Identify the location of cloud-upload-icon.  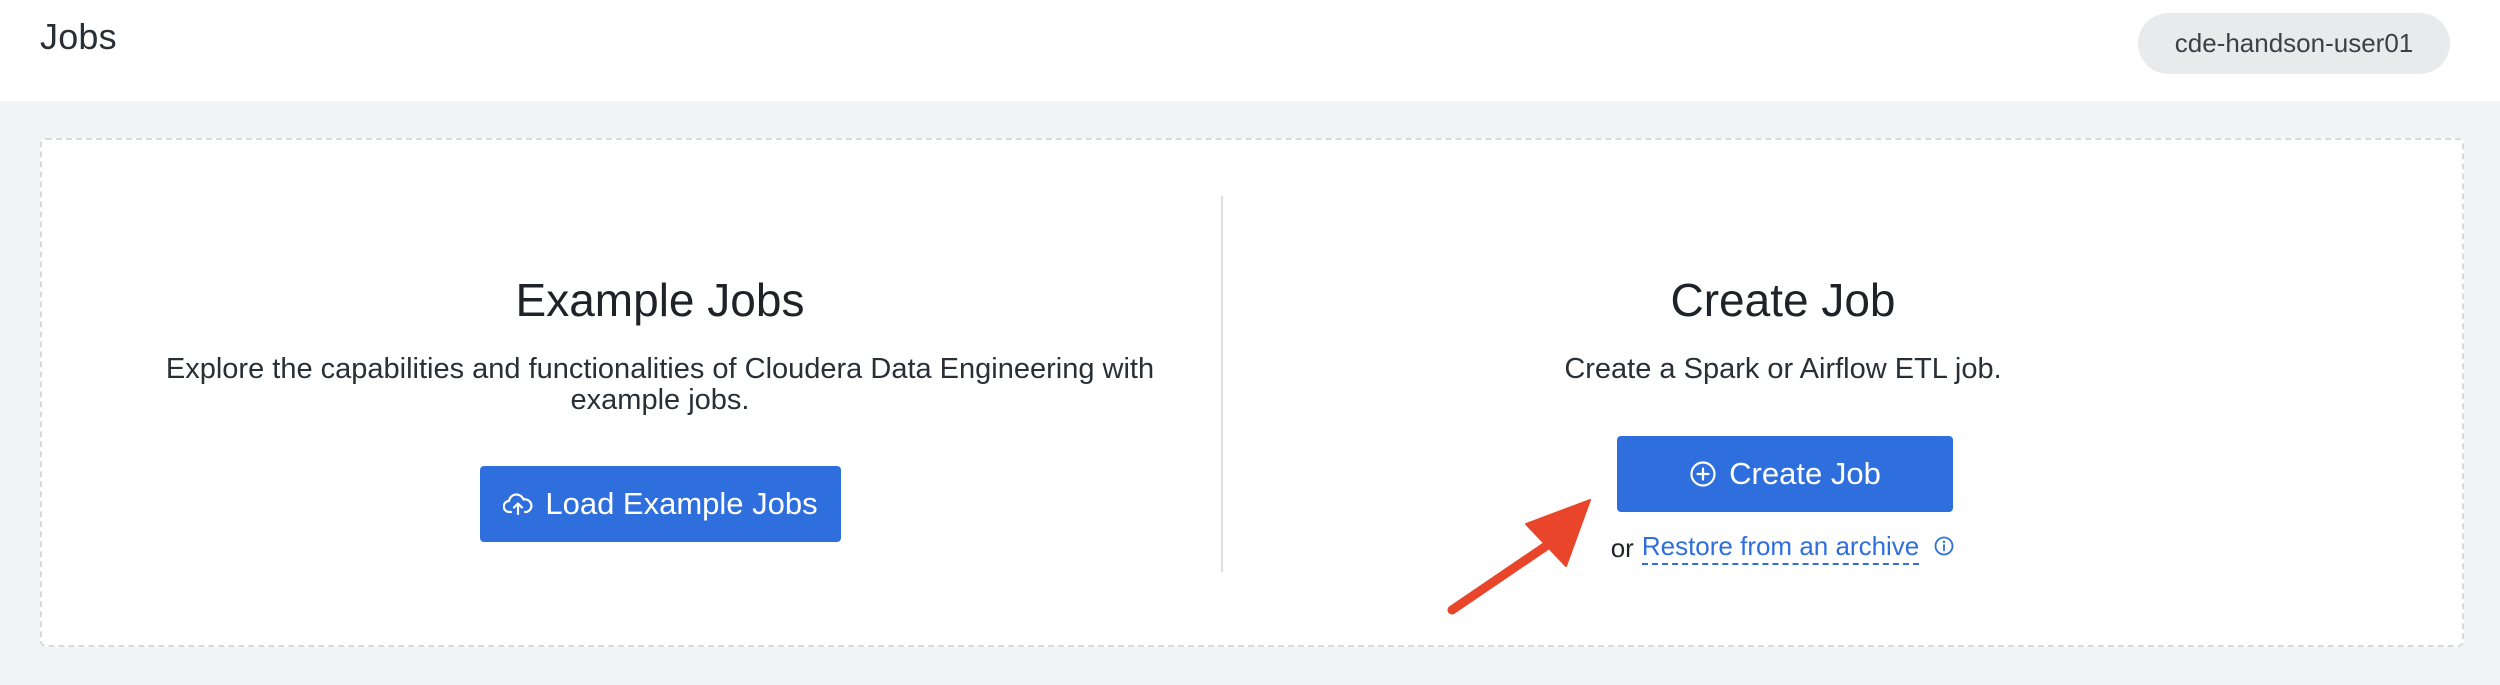
(518, 504).